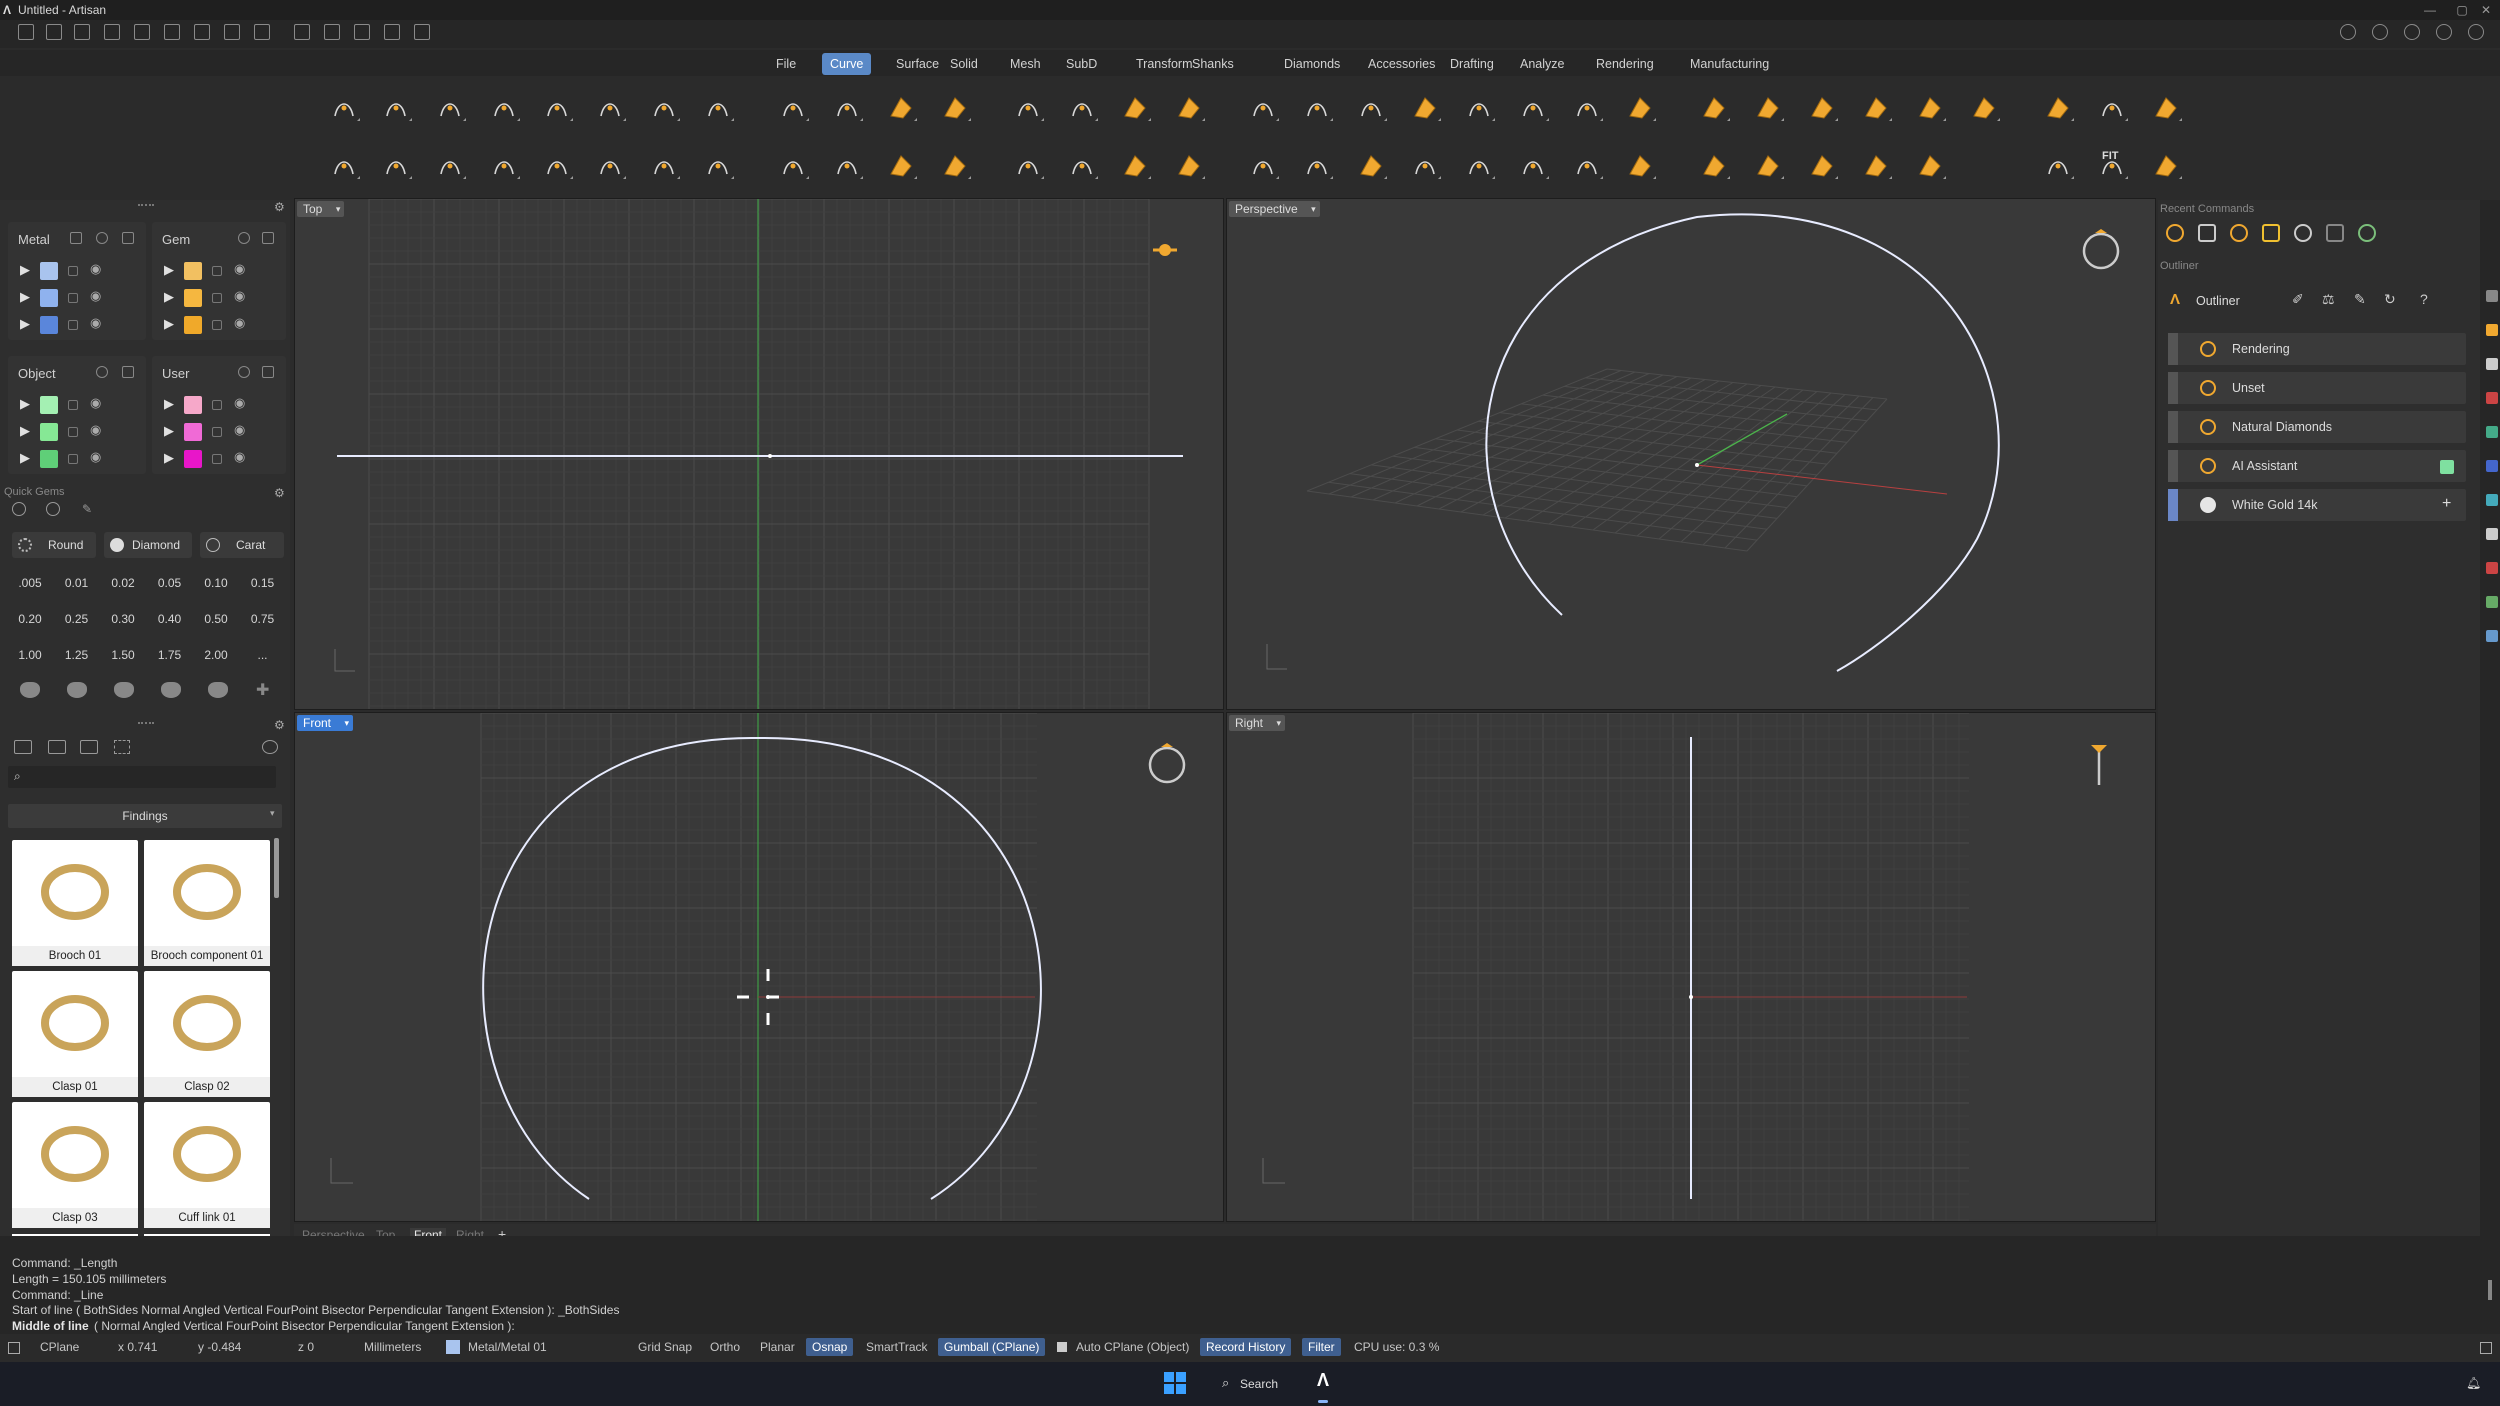  What do you see at coordinates (77, 583) in the screenshot?
I see `gem-size-button: 0.01` at bounding box center [77, 583].